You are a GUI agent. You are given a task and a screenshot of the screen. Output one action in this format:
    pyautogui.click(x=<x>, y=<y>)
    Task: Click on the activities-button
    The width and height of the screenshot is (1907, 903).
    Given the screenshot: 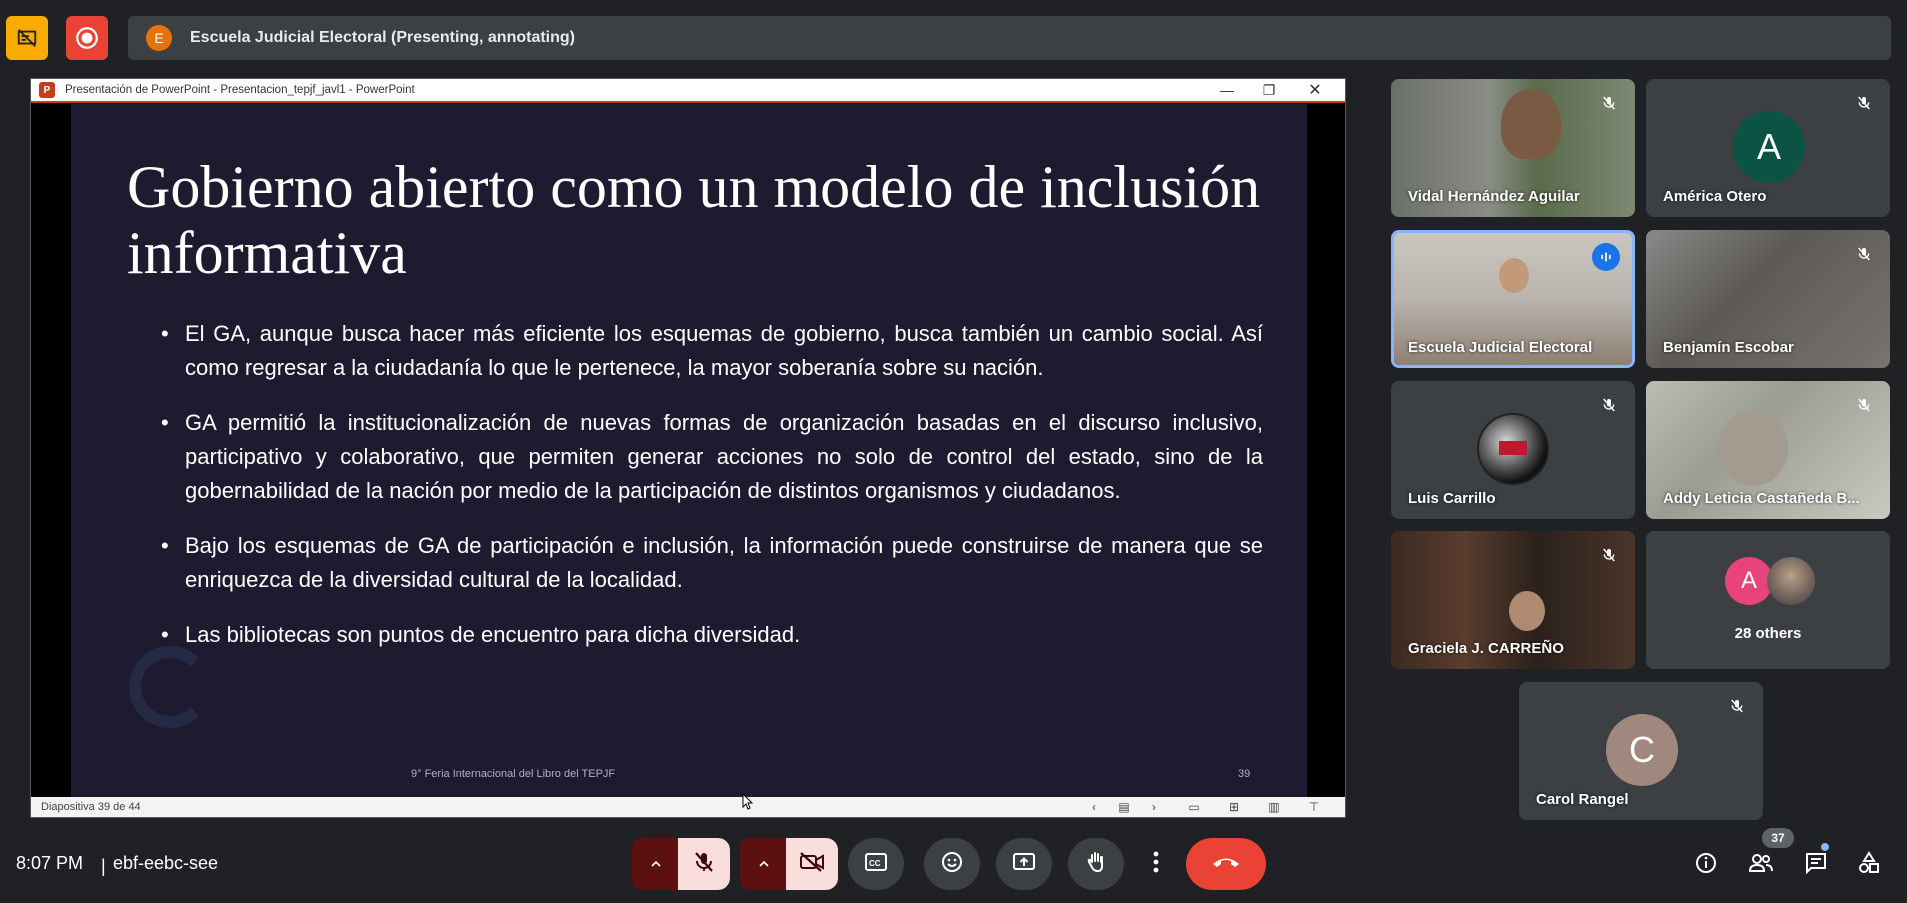 What is the action you would take?
    pyautogui.click(x=1869, y=865)
    